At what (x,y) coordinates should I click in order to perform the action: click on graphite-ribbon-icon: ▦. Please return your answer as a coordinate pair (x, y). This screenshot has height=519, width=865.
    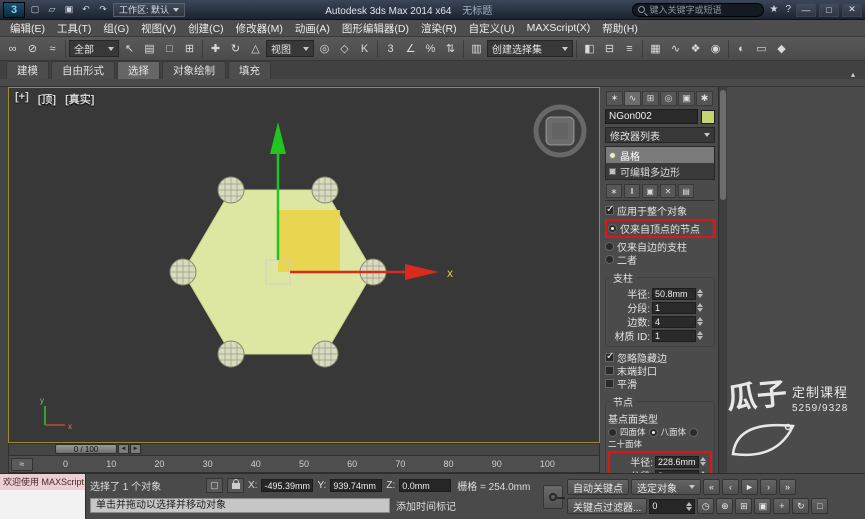
    Looking at the image, I should click on (655, 48).